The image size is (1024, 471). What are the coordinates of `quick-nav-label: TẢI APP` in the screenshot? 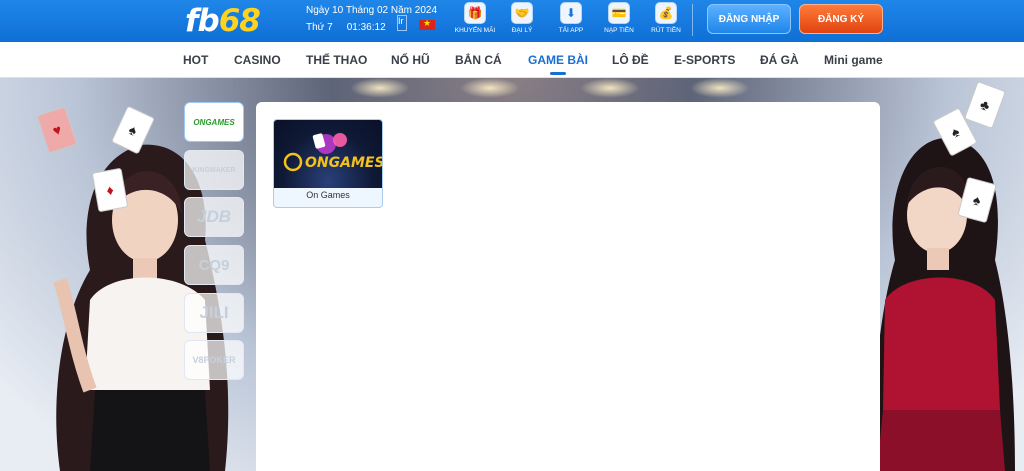 It's located at (571, 30).